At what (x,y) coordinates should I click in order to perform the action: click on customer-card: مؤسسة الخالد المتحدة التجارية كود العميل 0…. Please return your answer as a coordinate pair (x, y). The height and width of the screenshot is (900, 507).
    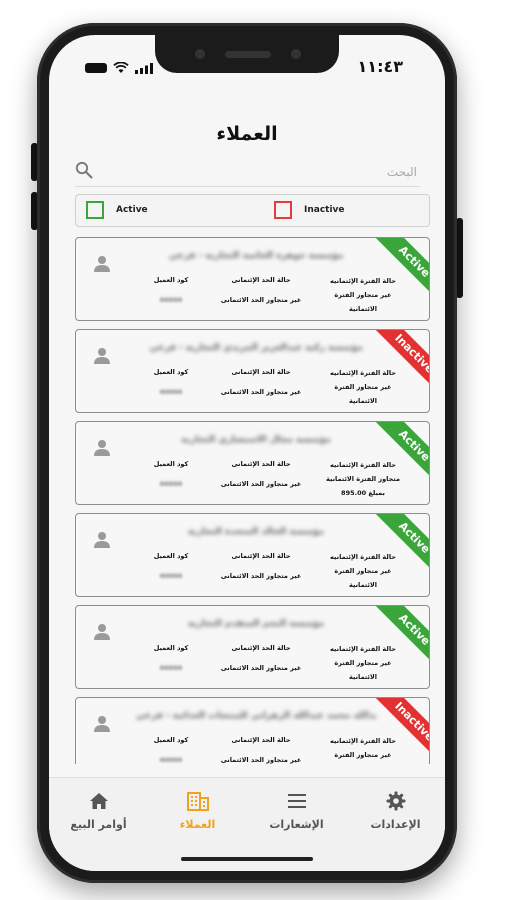
    Looking at the image, I should click on (252, 555).